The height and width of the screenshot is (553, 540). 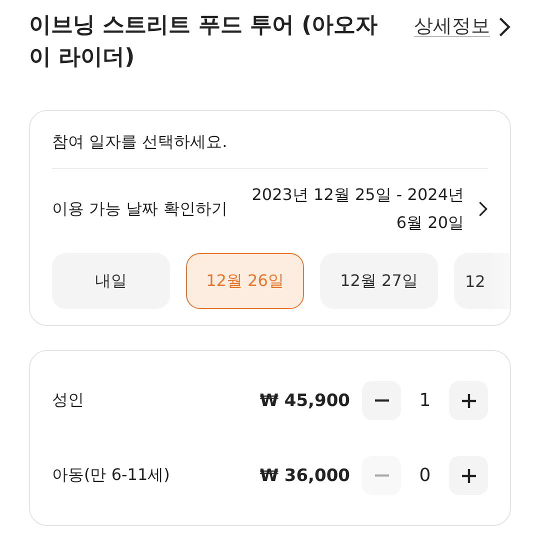 I want to click on details-link: 상세정보, so click(x=452, y=26).